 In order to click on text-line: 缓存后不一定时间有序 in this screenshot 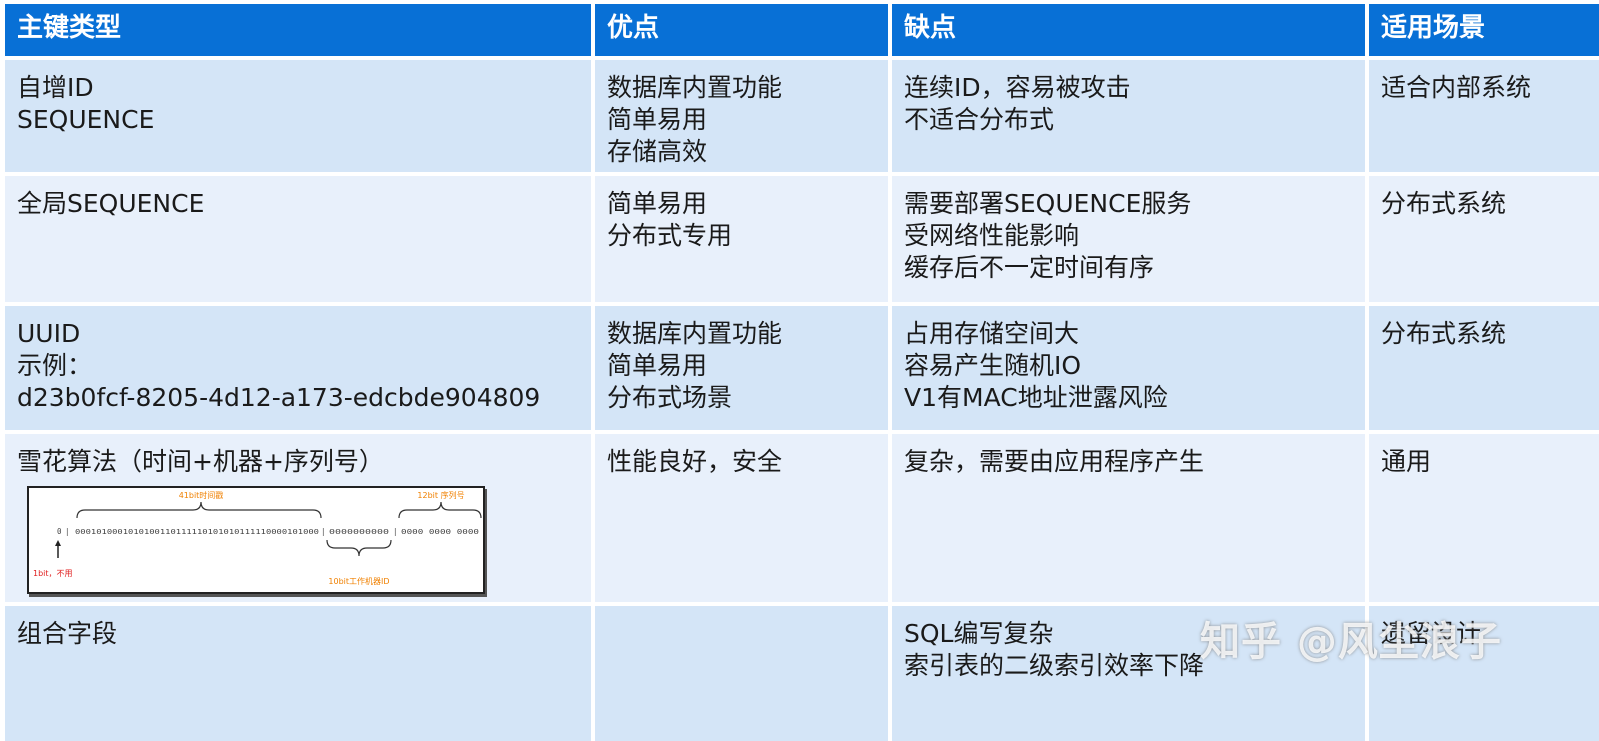, I will do `click(1029, 267)`.